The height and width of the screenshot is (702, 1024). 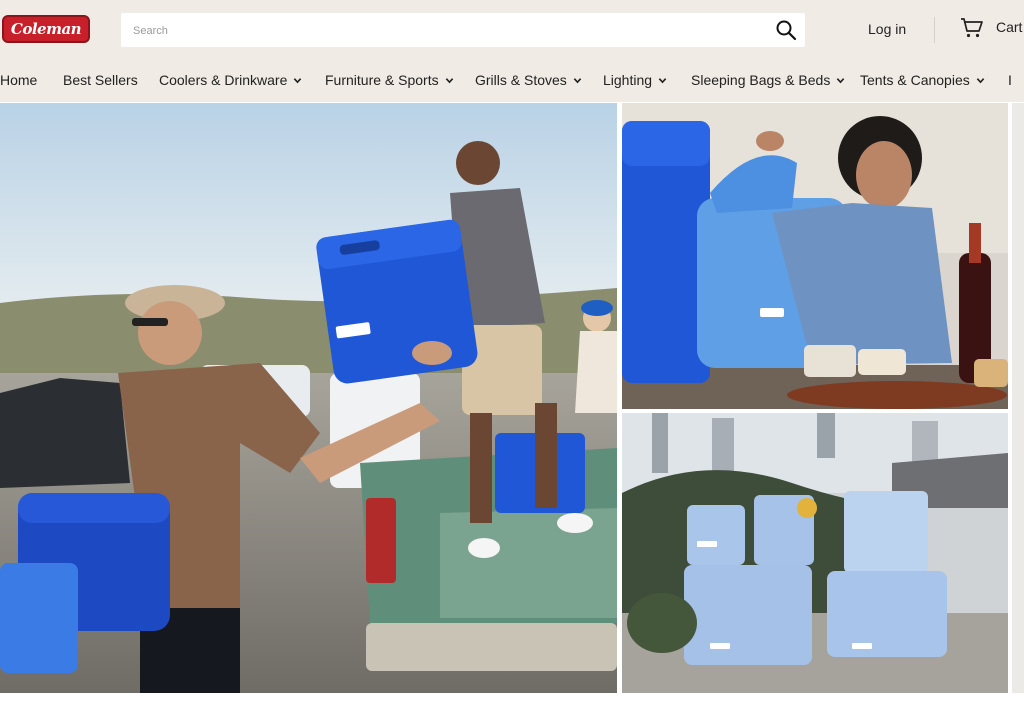 I want to click on nav-item-best-sellers: Best Sellers, so click(x=100, y=80).